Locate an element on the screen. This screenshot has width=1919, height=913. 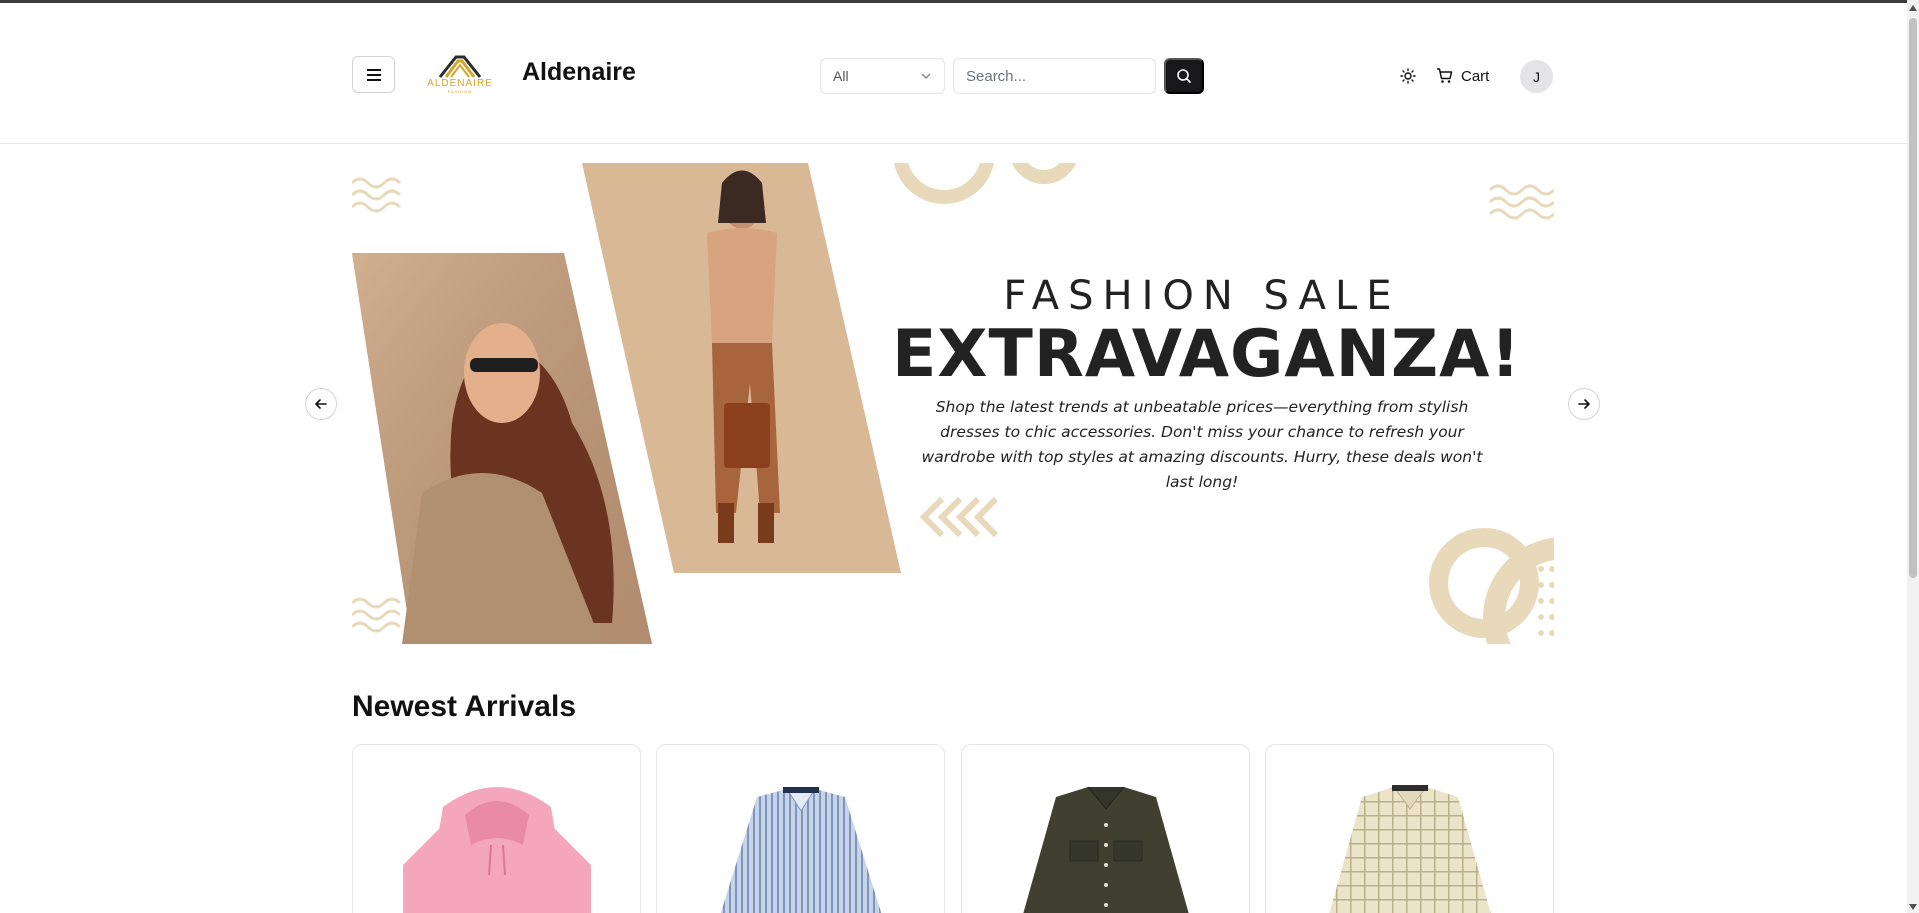
carousel-prev-button is located at coordinates (321, 404).